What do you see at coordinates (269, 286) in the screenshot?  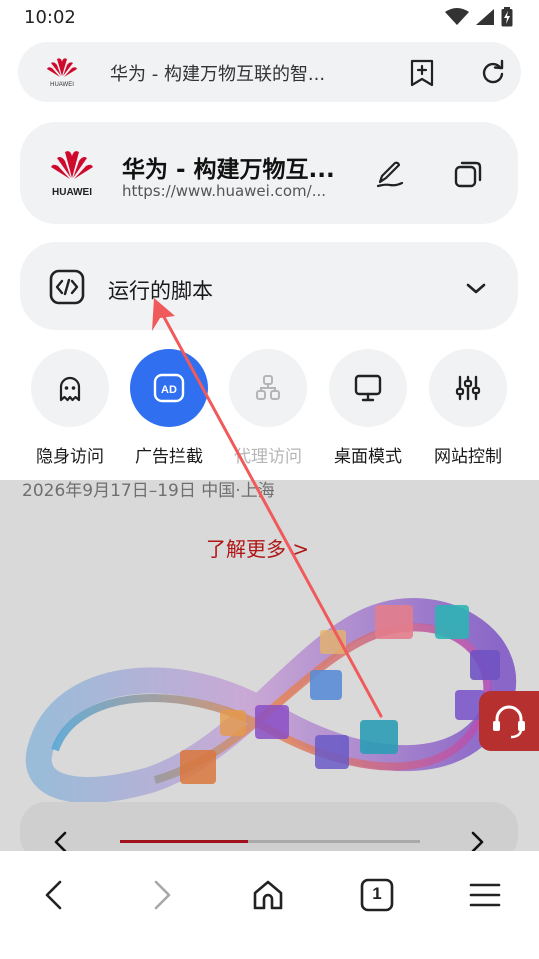 I see `running-scripts-row: 运行的脚本` at bounding box center [269, 286].